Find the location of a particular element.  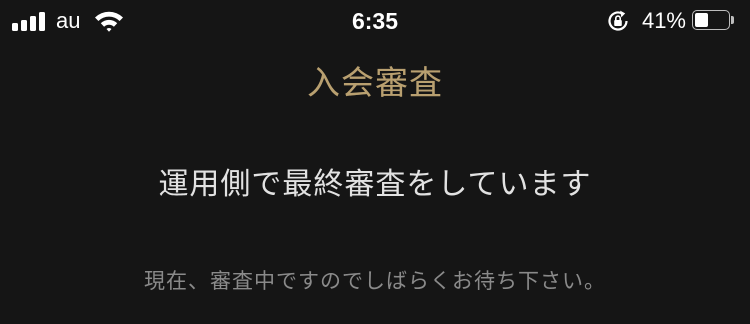

status-bar: au 6:35 41% is located at coordinates (375, 21).